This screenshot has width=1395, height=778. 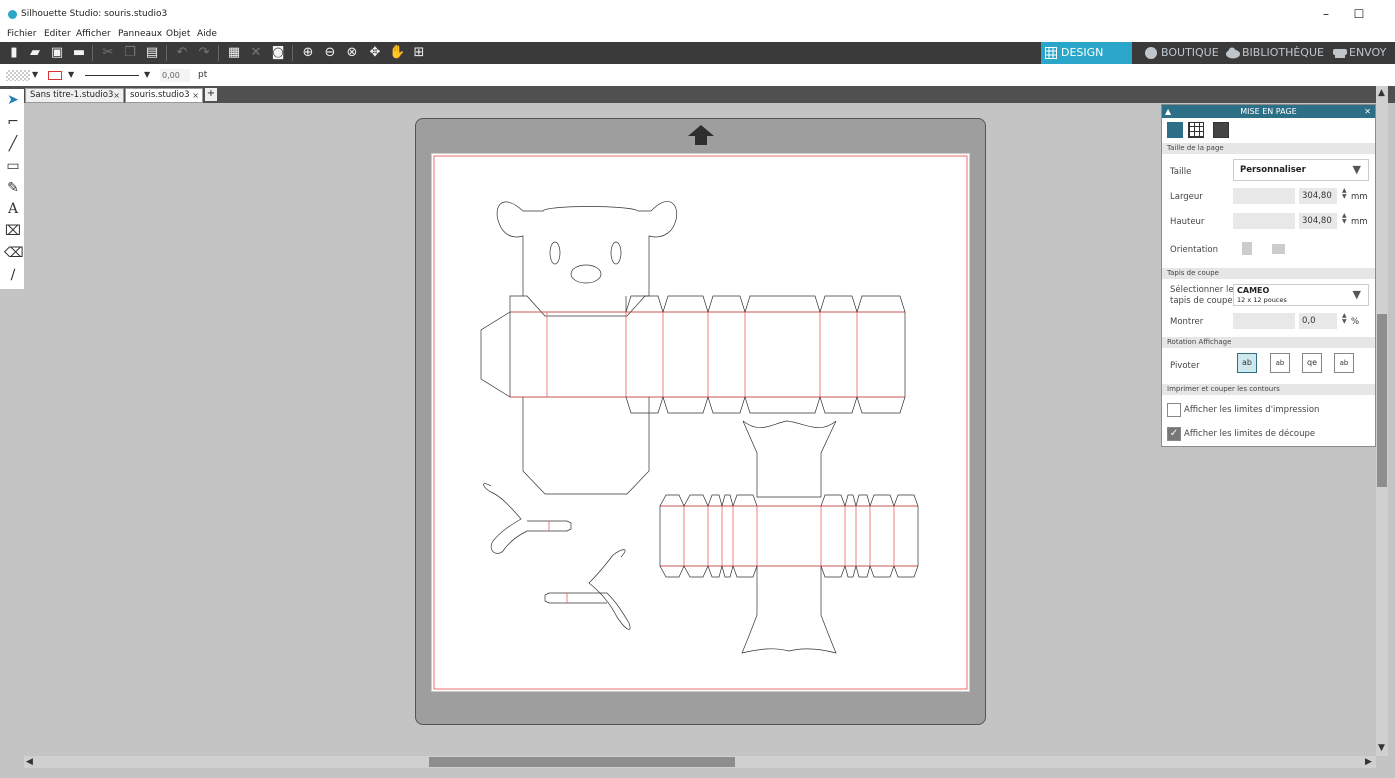 I want to click on eraser-box-icon: ⌧, so click(x=13, y=231).